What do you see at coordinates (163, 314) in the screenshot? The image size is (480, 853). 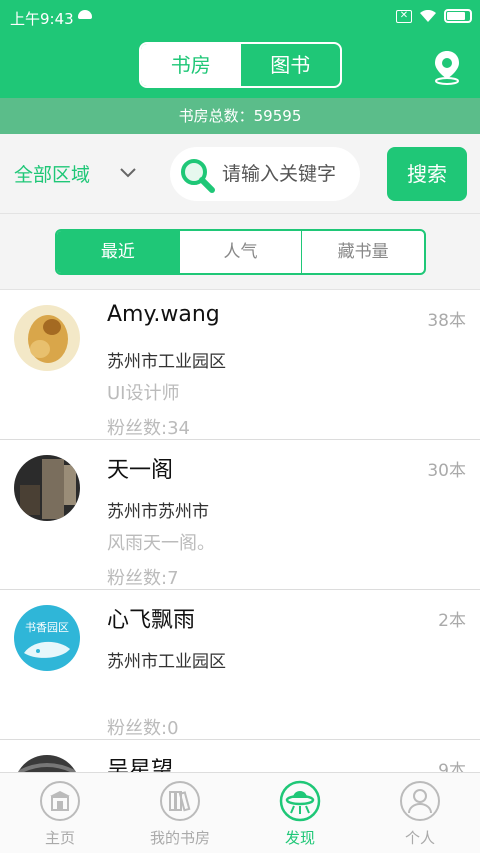 I see `item-name: Amy.wang` at bounding box center [163, 314].